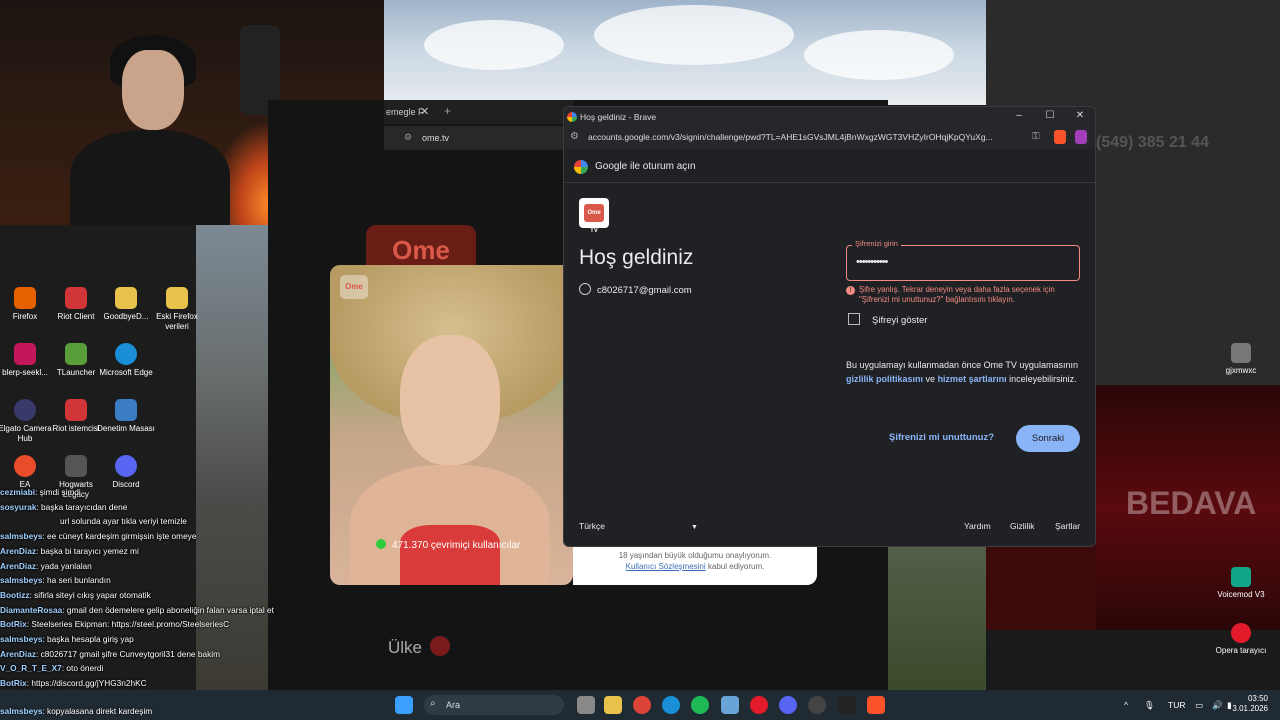 Image resolution: width=1280 pixels, height=720 pixels. What do you see at coordinates (594, 219) in the screenshot?
I see `app-logo-text: Ome TV` at bounding box center [594, 219].